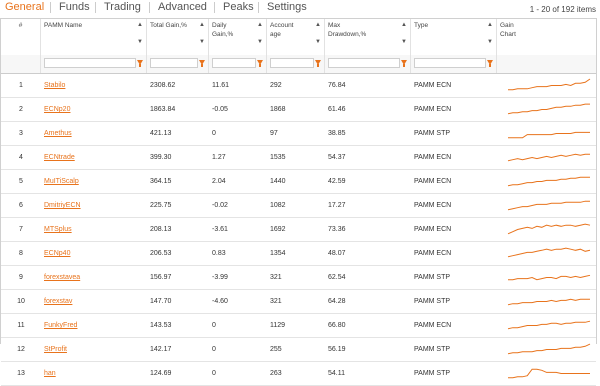 The height and width of the screenshot is (386, 600). What do you see at coordinates (174, 63) in the screenshot?
I see `filter-gain-input` at bounding box center [174, 63].